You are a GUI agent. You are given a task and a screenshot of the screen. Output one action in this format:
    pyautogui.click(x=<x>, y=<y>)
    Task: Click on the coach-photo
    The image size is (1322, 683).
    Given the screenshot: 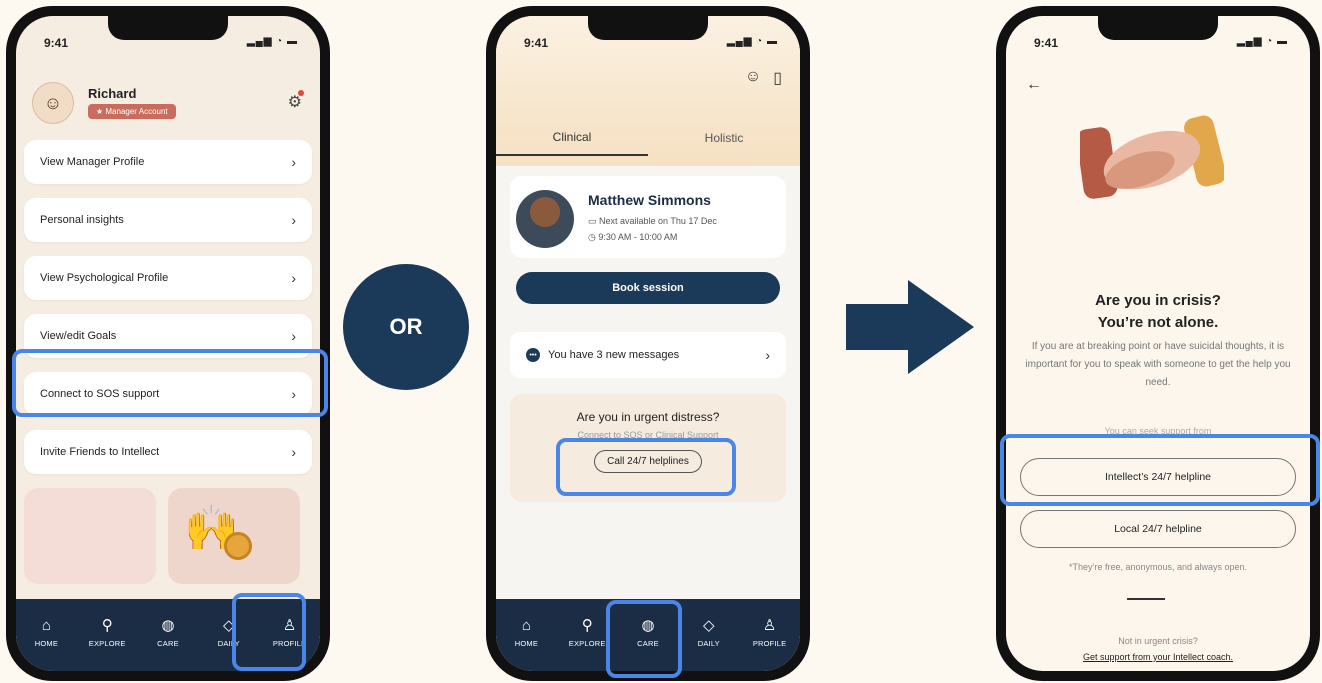 What is the action you would take?
    pyautogui.click(x=545, y=219)
    